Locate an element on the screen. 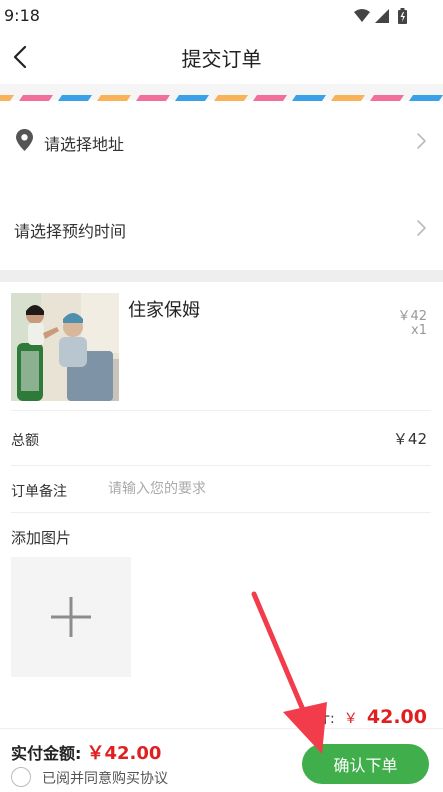 The height and width of the screenshot is (792, 443). nav-bar: 提交订单 is located at coordinates (221, 57).